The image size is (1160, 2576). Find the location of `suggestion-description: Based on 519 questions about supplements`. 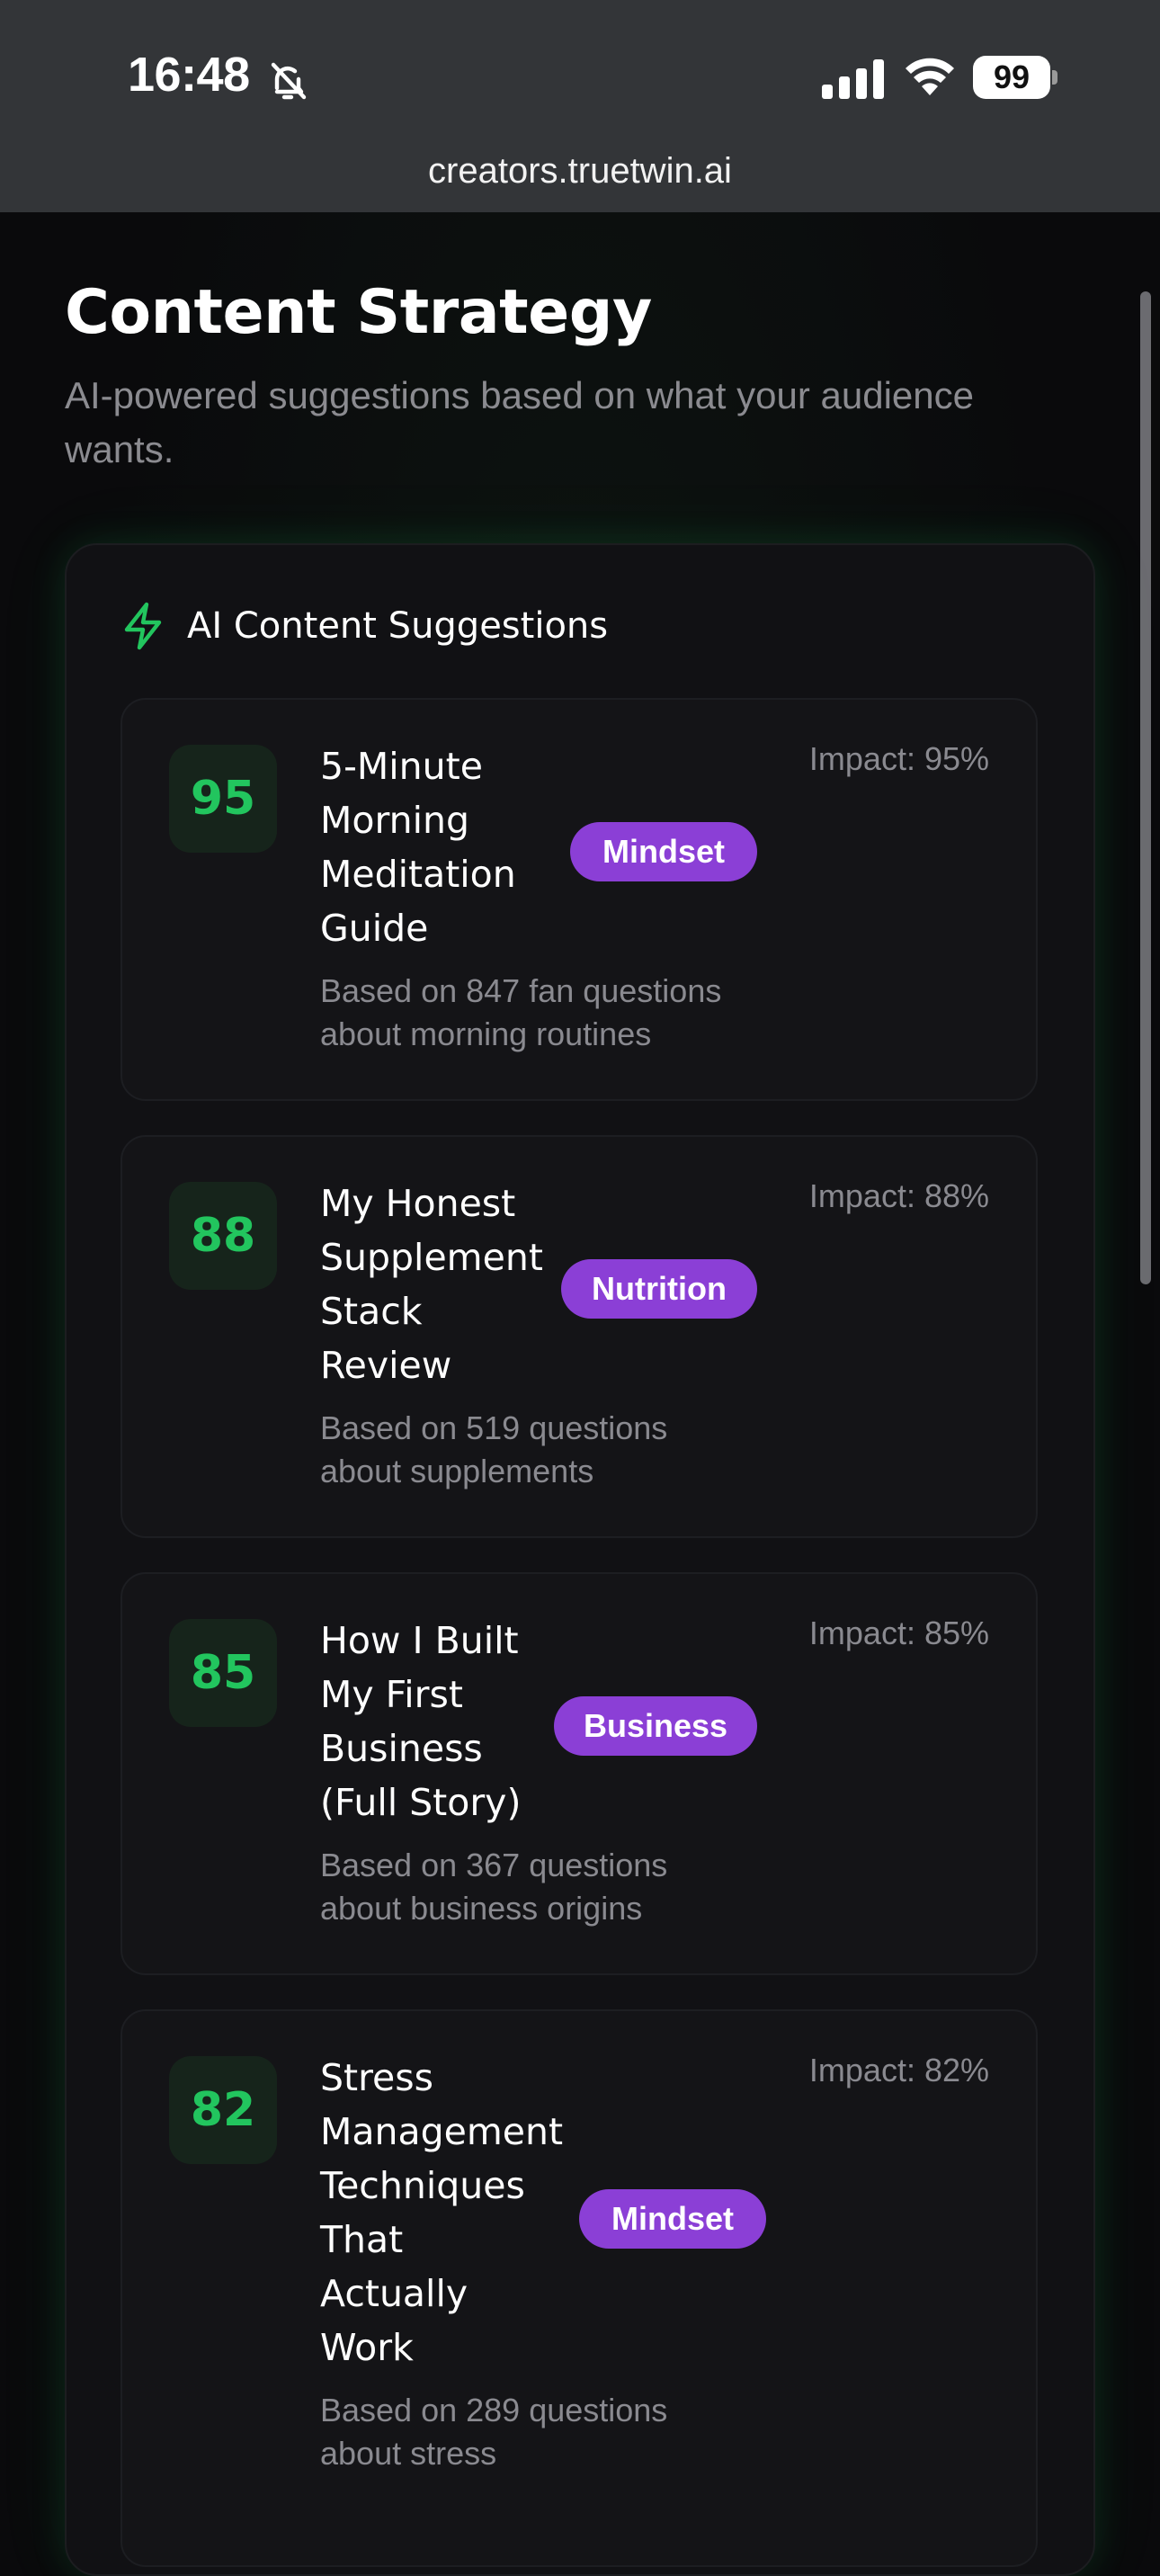

suggestion-description: Based on 519 questions about supplements is located at coordinates (494, 1449).